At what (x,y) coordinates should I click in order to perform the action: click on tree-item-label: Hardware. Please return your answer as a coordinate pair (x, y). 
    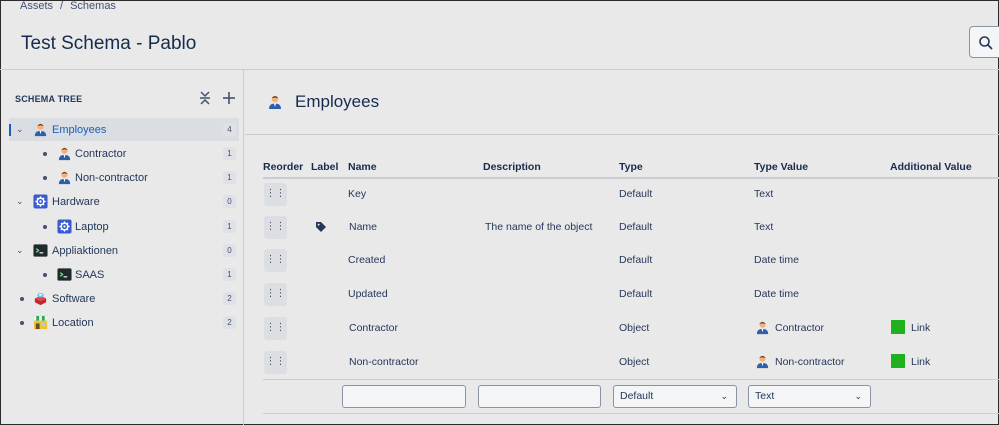
    Looking at the image, I should click on (76, 201).